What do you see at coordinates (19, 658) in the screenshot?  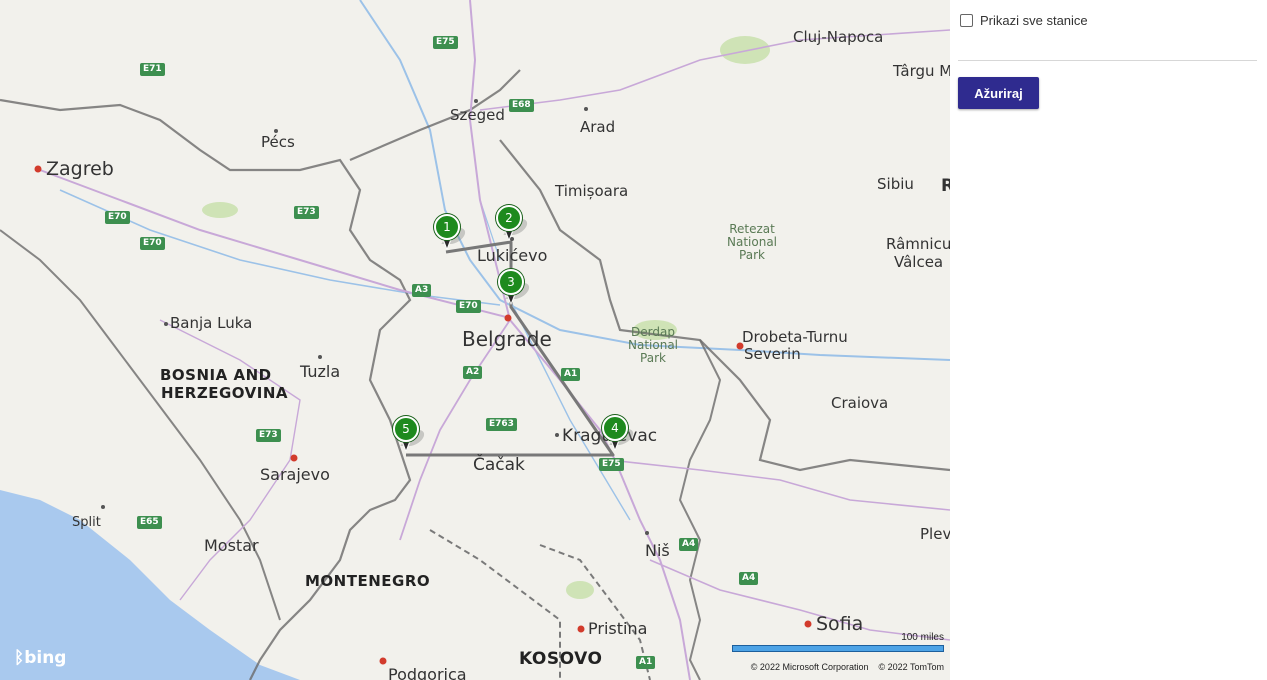 I see `bing-icon: ᛒ` at bounding box center [19, 658].